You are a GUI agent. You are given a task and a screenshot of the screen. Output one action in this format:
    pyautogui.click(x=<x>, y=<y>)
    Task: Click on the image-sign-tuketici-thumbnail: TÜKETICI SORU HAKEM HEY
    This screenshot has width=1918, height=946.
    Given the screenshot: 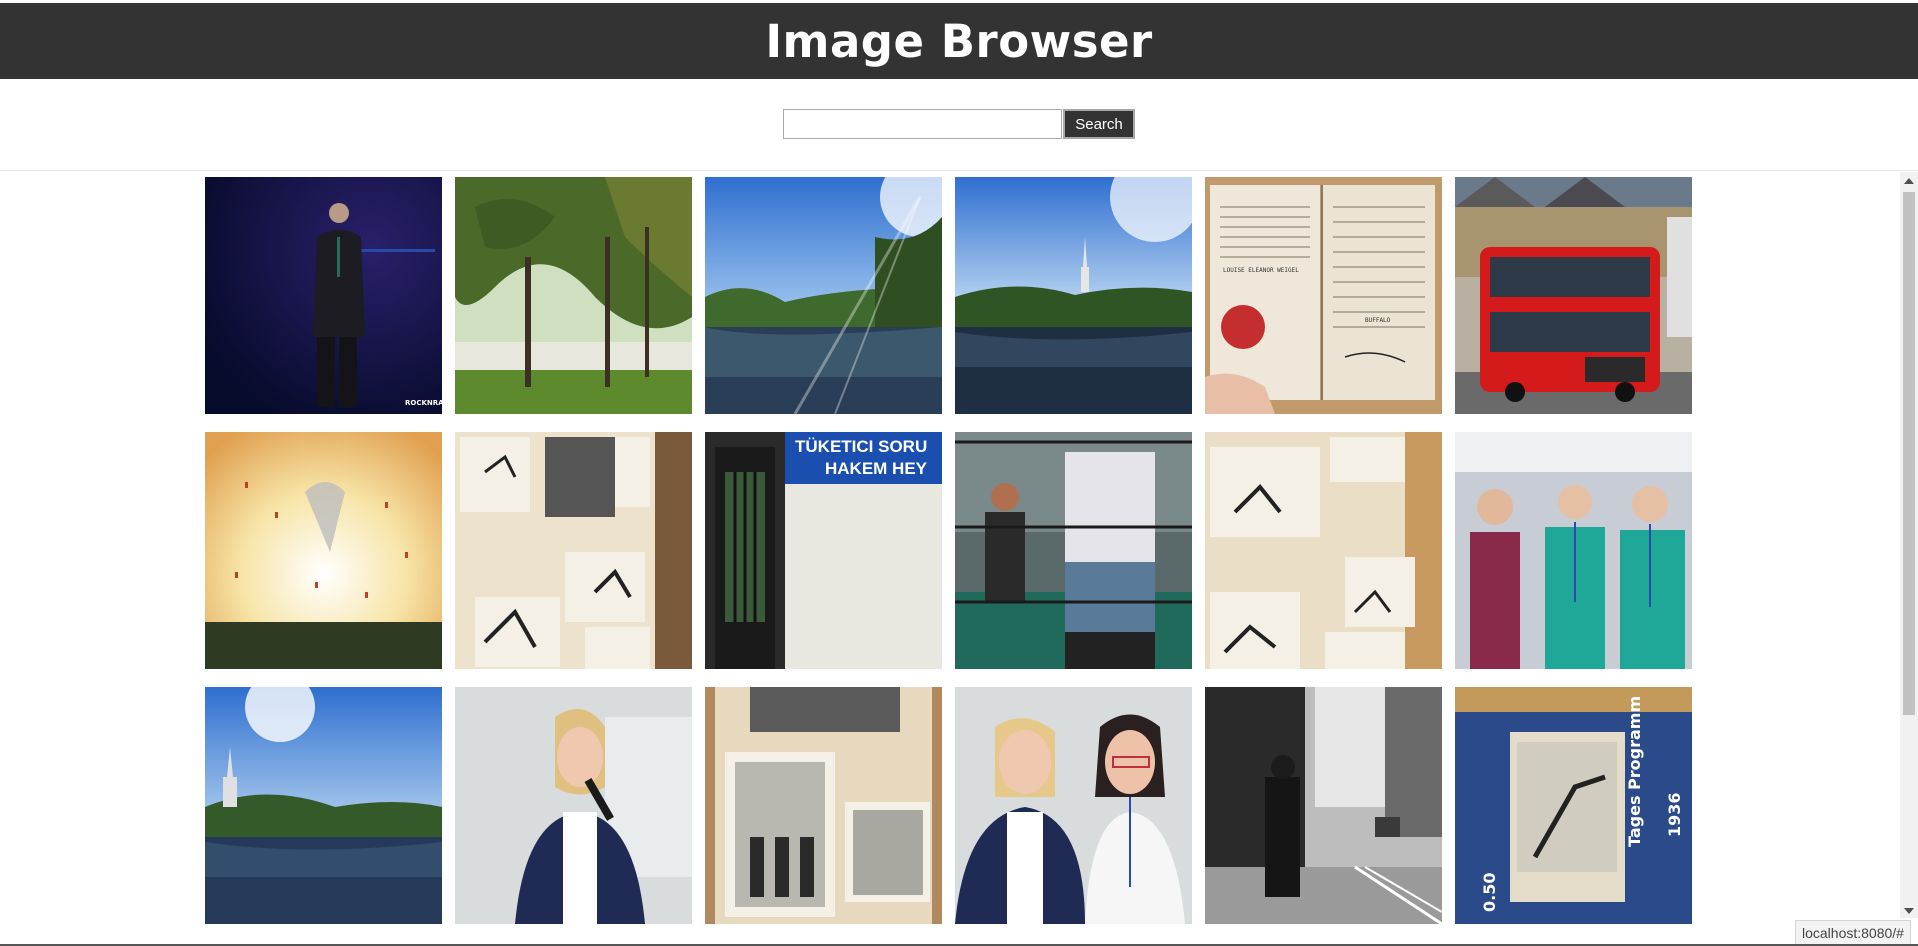 What is the action you would take?
    pyautogui.click(x=823, y=550)
    